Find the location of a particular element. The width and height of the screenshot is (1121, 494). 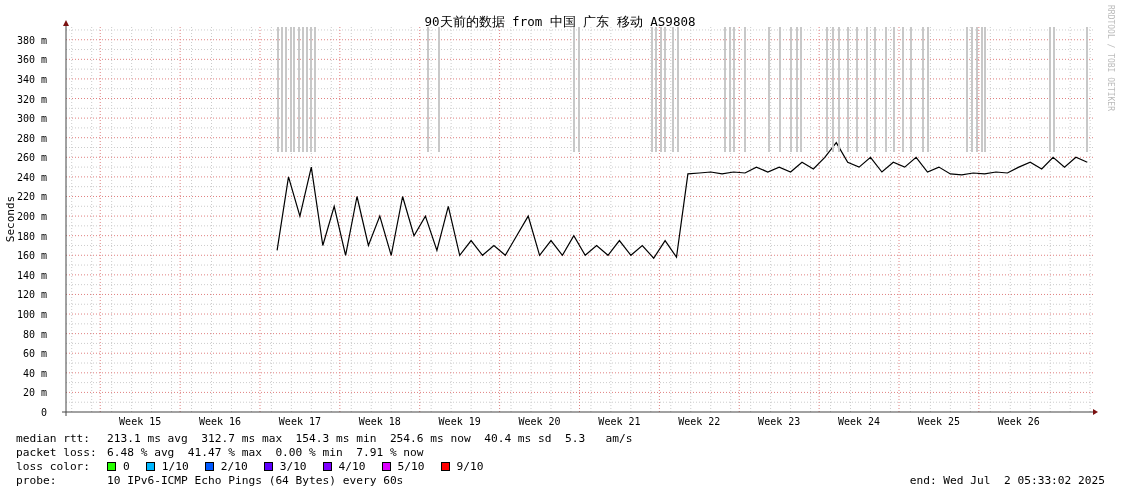

x-tick-label: Week 15 is located at coordinates (140, 421).